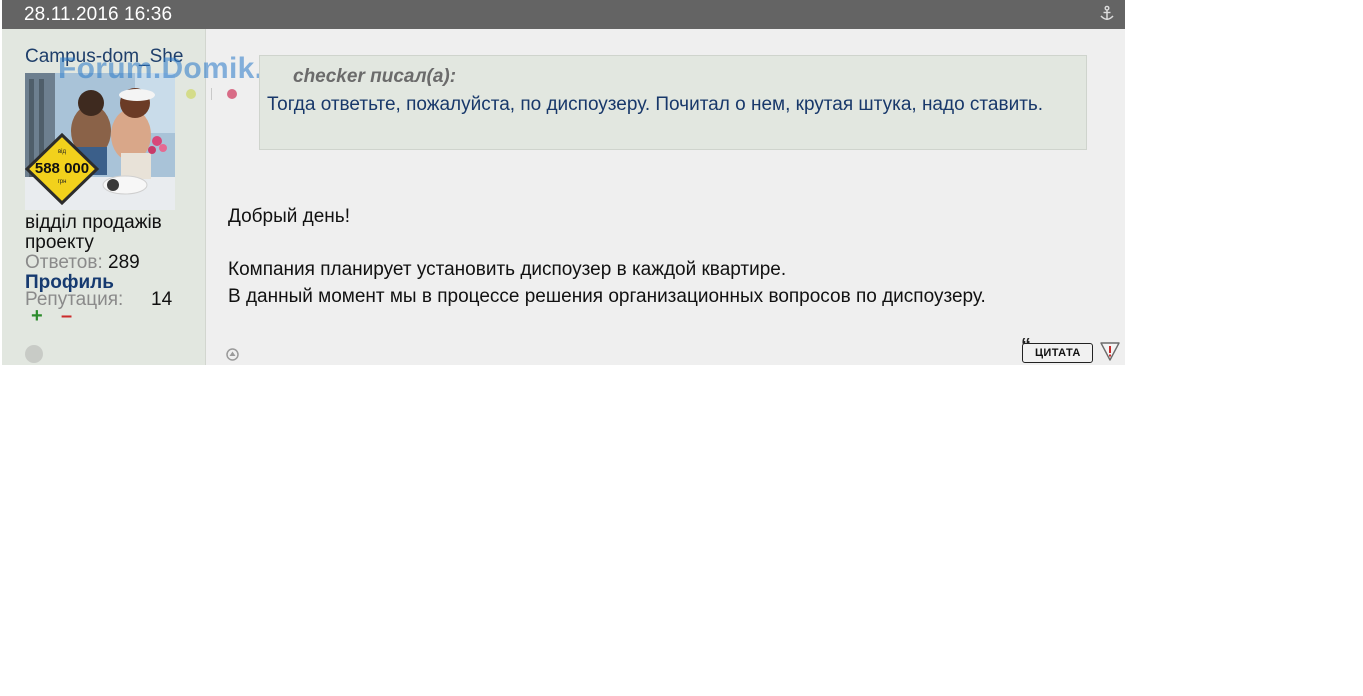 This screenshot has width=1363, height=696. What do you see at coordinates (1058, 353) in the screenshot?
I see `quote-button-label: ЦИТАТА` at bounding box center [1058, 353].